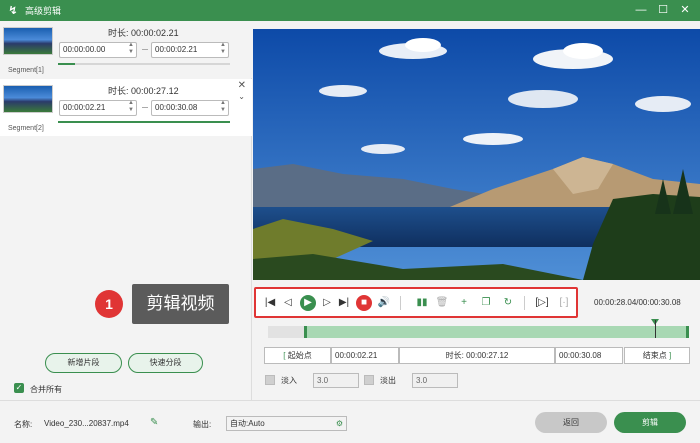 Image resolution: width=700 pixels, height=443 pixels. What do you see at coordinates (542, 303) in the screenshot?
I see `preview-segment-icon: [▷]` at bounding box center [542, 303].